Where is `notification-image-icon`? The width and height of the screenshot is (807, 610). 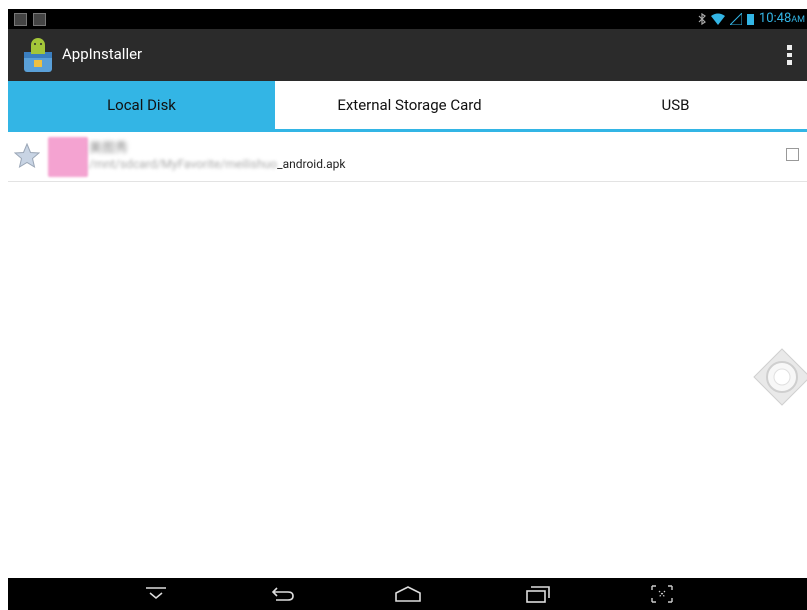
notification-image-icon is located at coordinates (39, 19).